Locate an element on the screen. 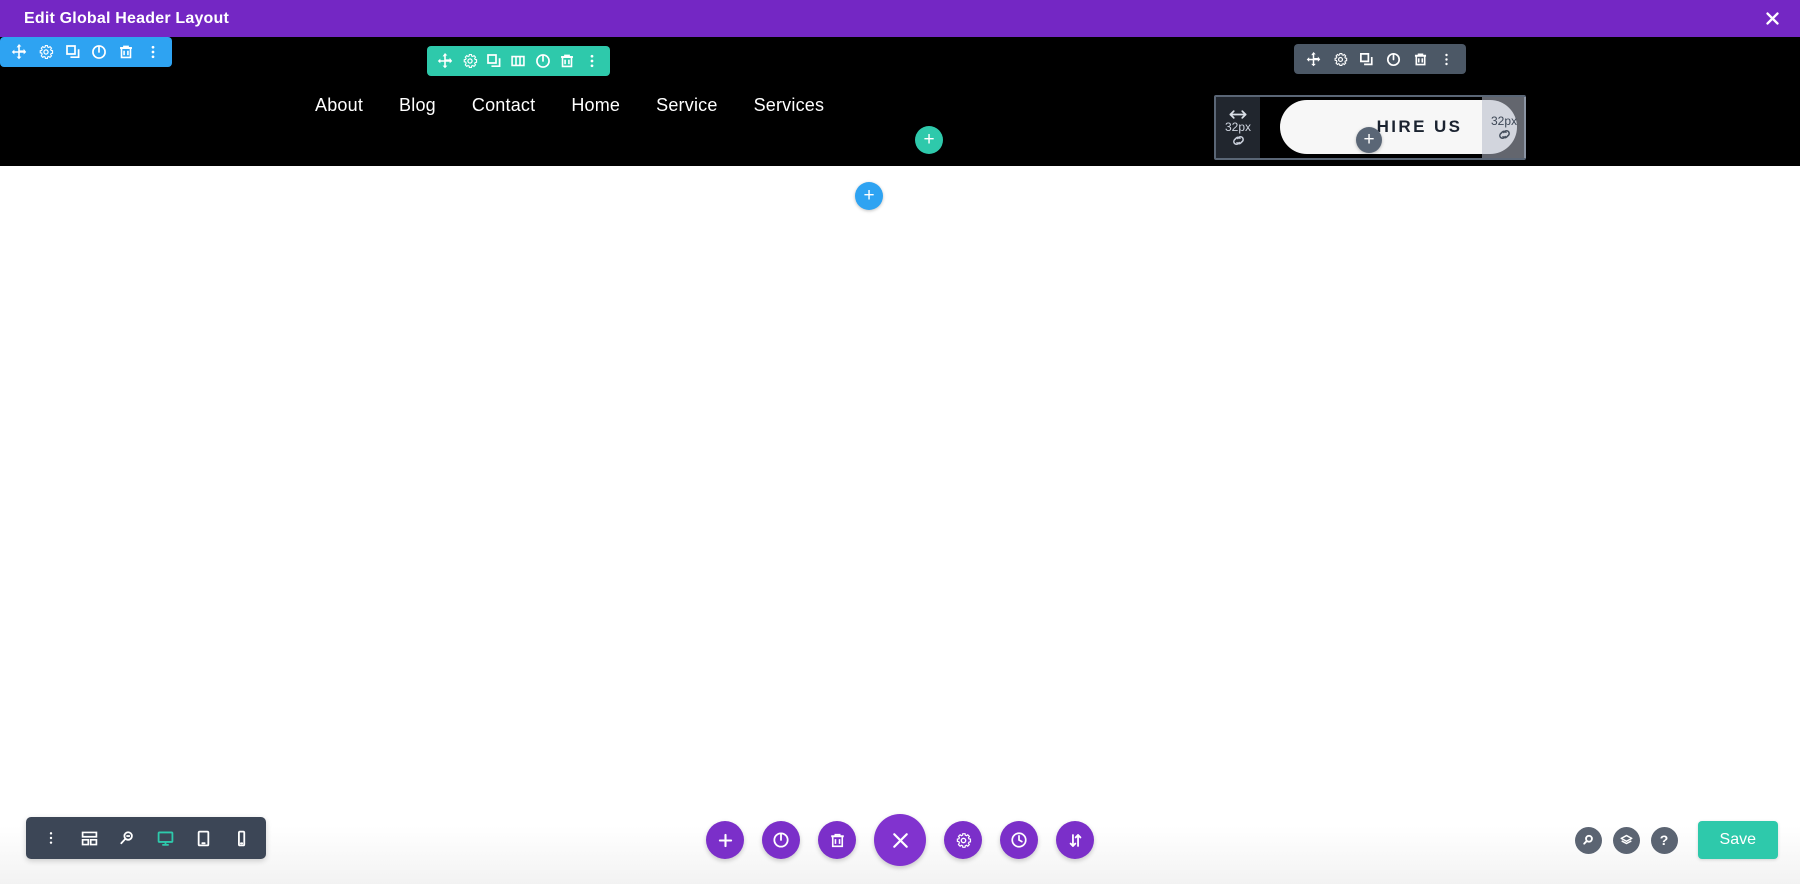 Image resolution: width=1800 pixels, height=884 pixels. section-toolbar is located at coordinates (86, 52).